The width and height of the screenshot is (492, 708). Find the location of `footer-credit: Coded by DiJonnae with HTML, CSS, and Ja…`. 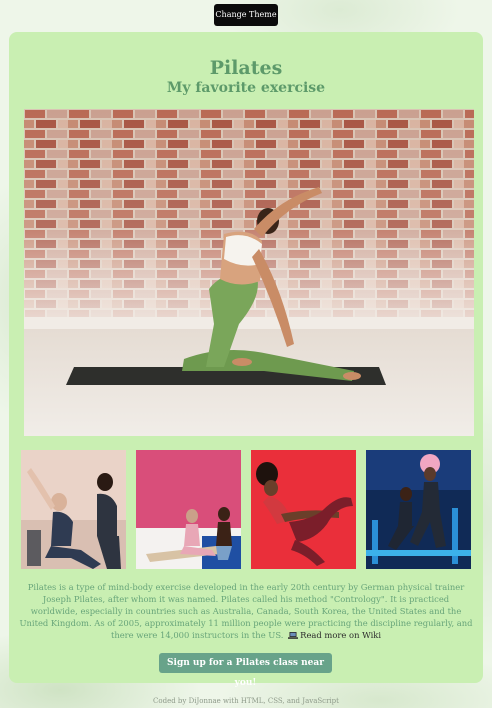

footer-credit: Coded by DiJonnae with HTML, CSS, and Ja… is located at coordinates (246, 701).